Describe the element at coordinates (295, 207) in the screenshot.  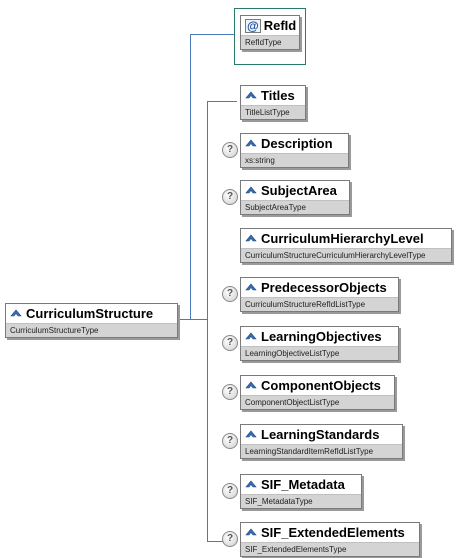
I see `element-type: SubjectAreaType` at that location.